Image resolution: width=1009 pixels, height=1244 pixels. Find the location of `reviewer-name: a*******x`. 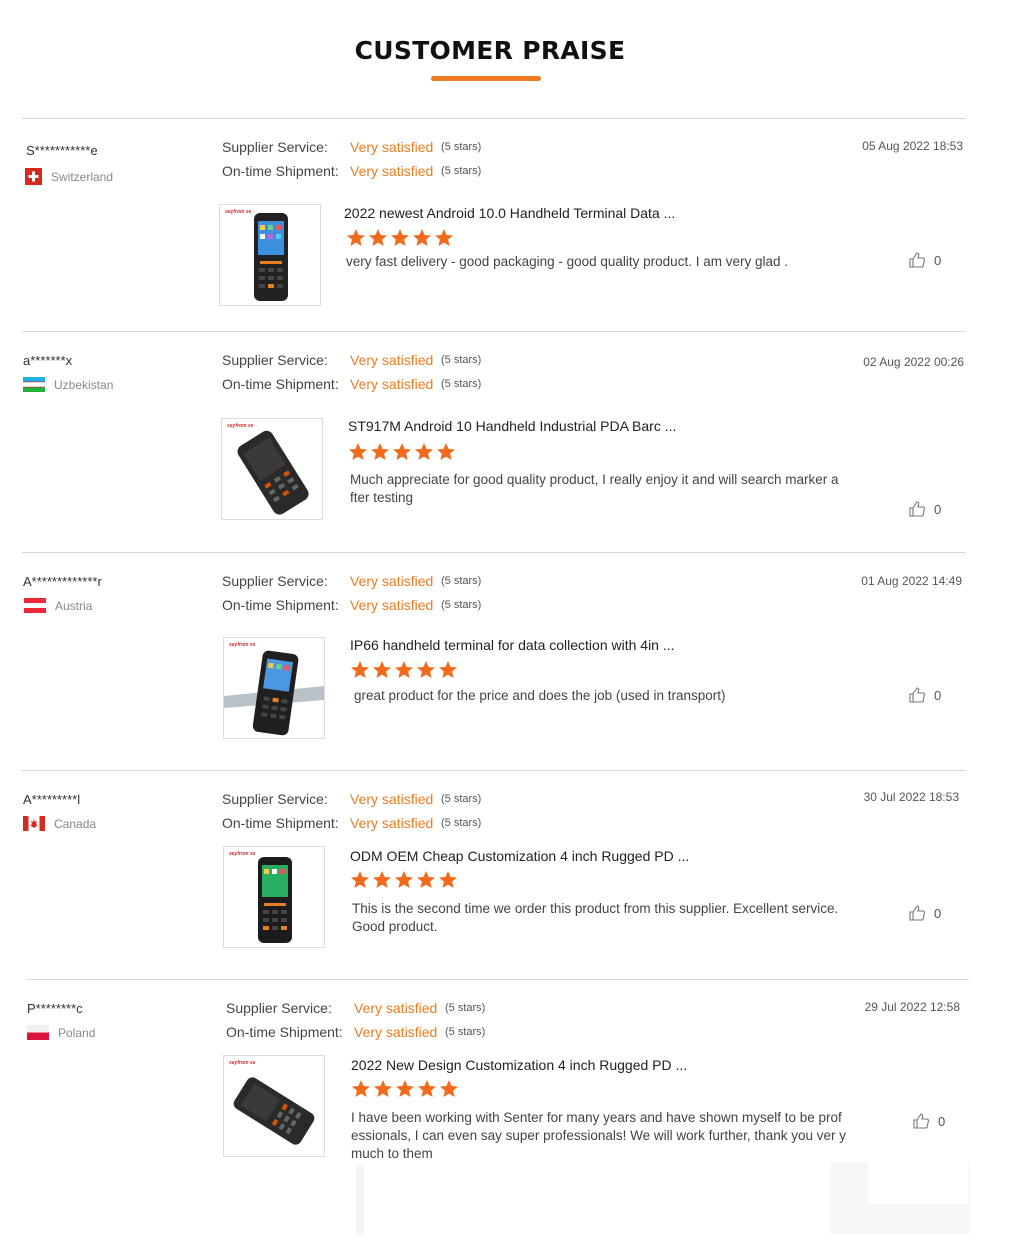

reviewer-name: a*******x is located at coordinates (48, 360).